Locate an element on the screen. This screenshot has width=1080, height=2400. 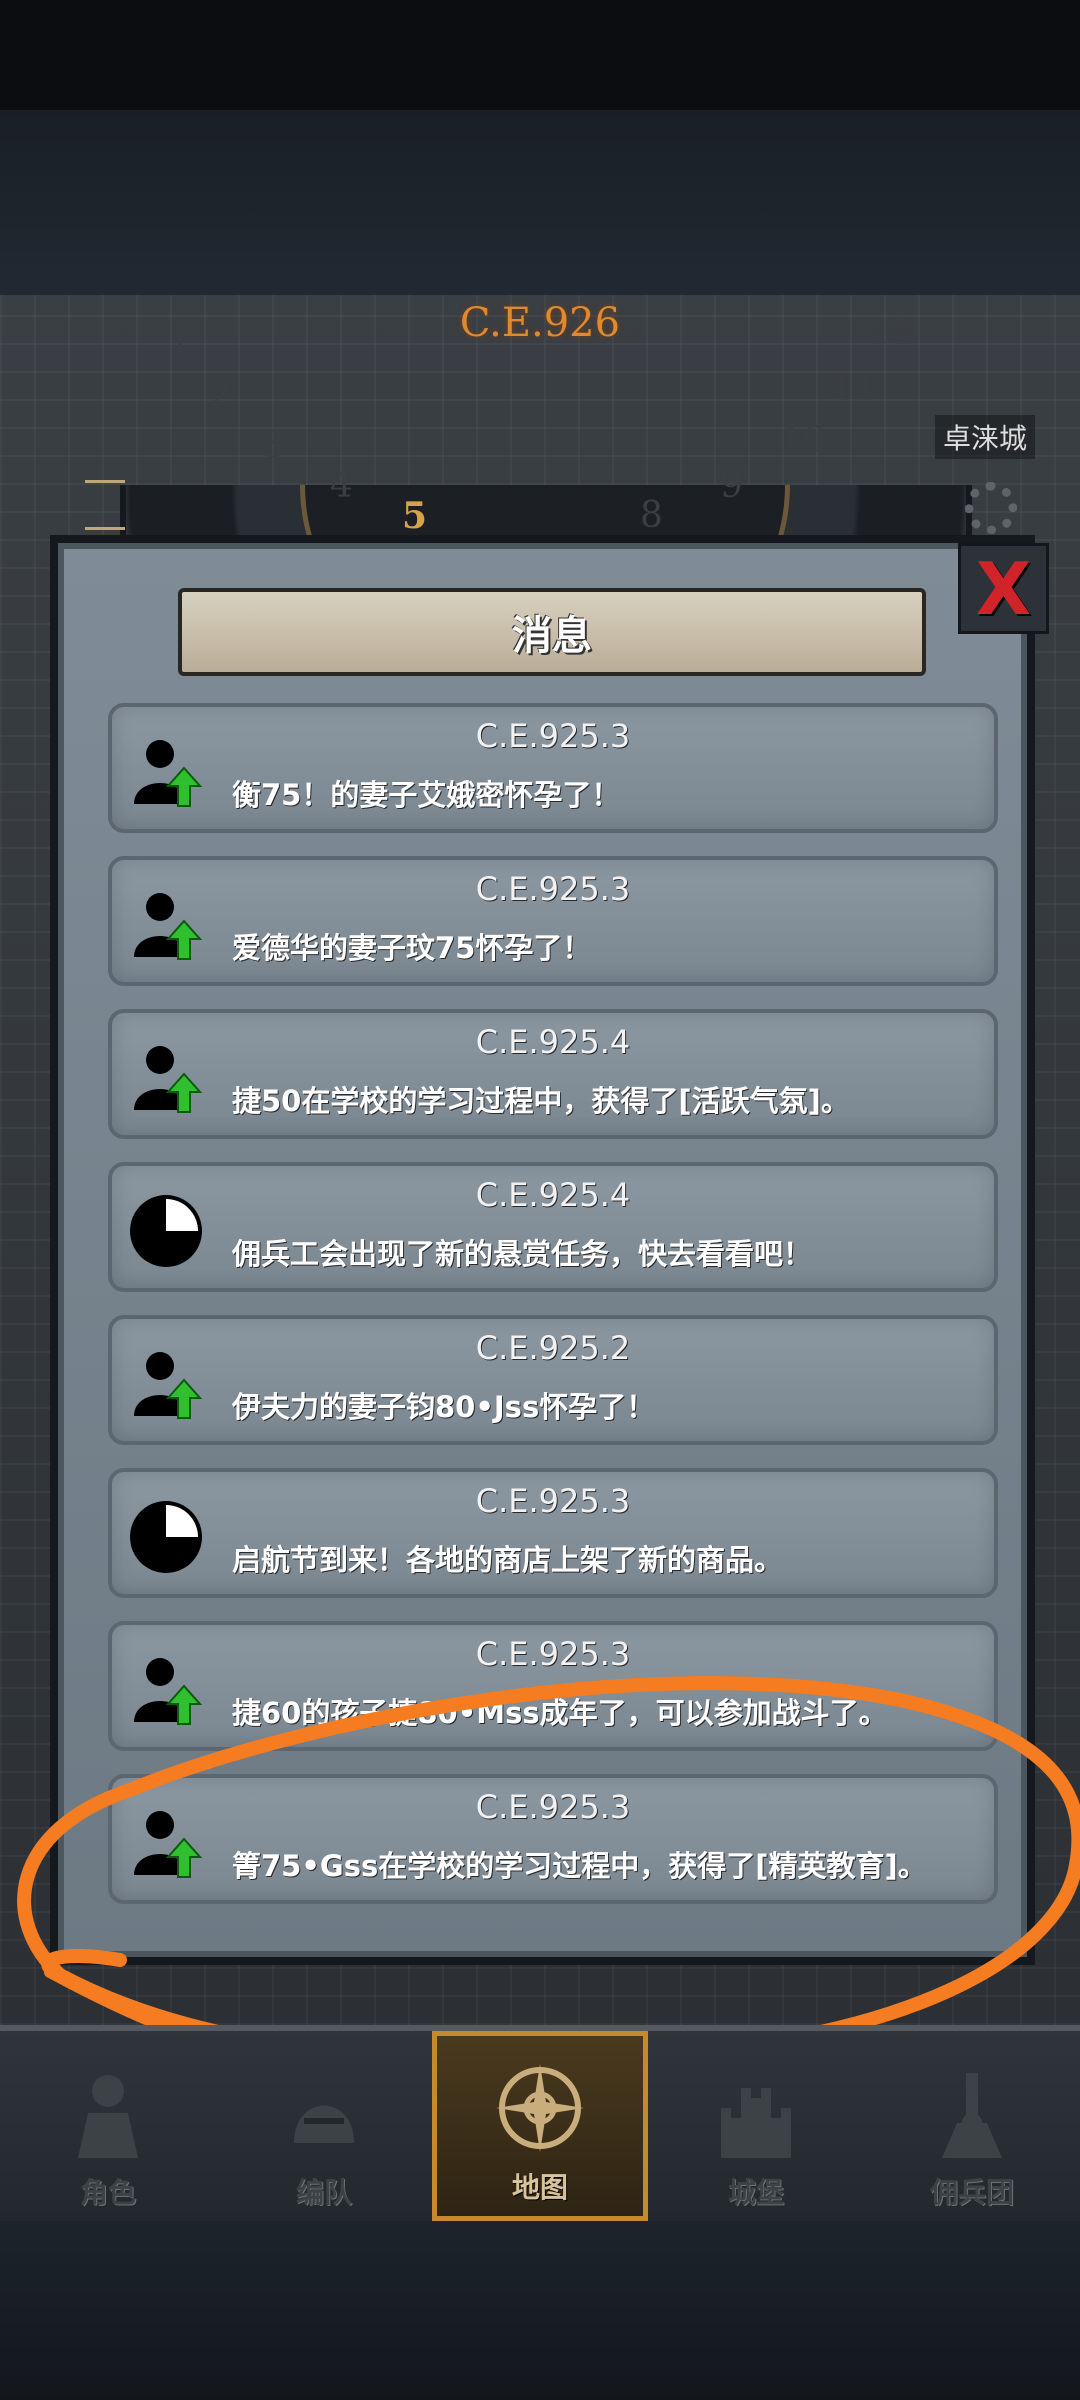
tab-mercenary: 佣兵团 is located at coordinates (972, 2126).